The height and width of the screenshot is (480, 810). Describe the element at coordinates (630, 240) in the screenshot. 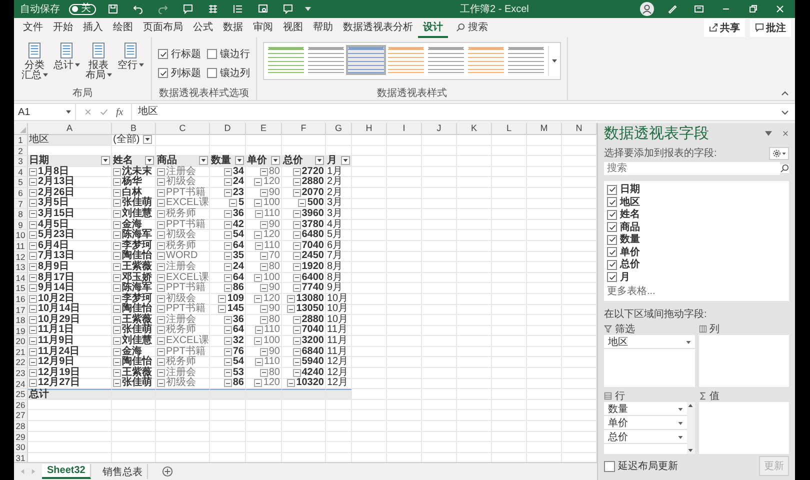

I see `field-label: 数量` at that location.